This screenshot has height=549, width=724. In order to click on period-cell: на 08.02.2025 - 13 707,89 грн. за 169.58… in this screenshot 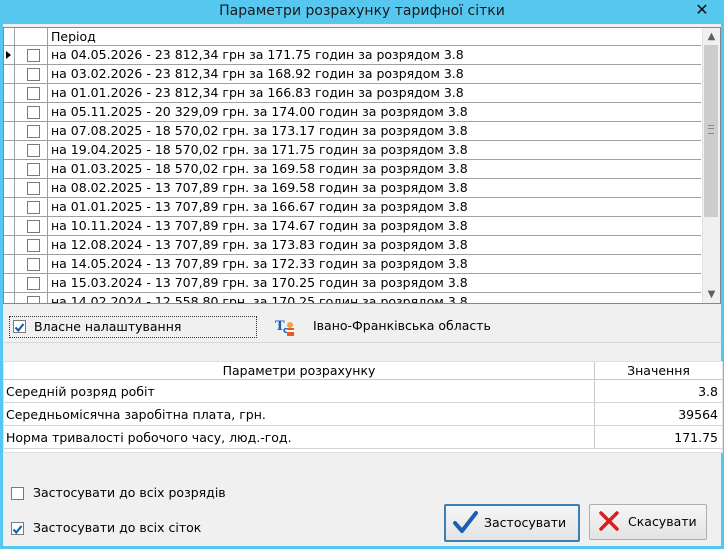, I will do `click(259, 187)`.